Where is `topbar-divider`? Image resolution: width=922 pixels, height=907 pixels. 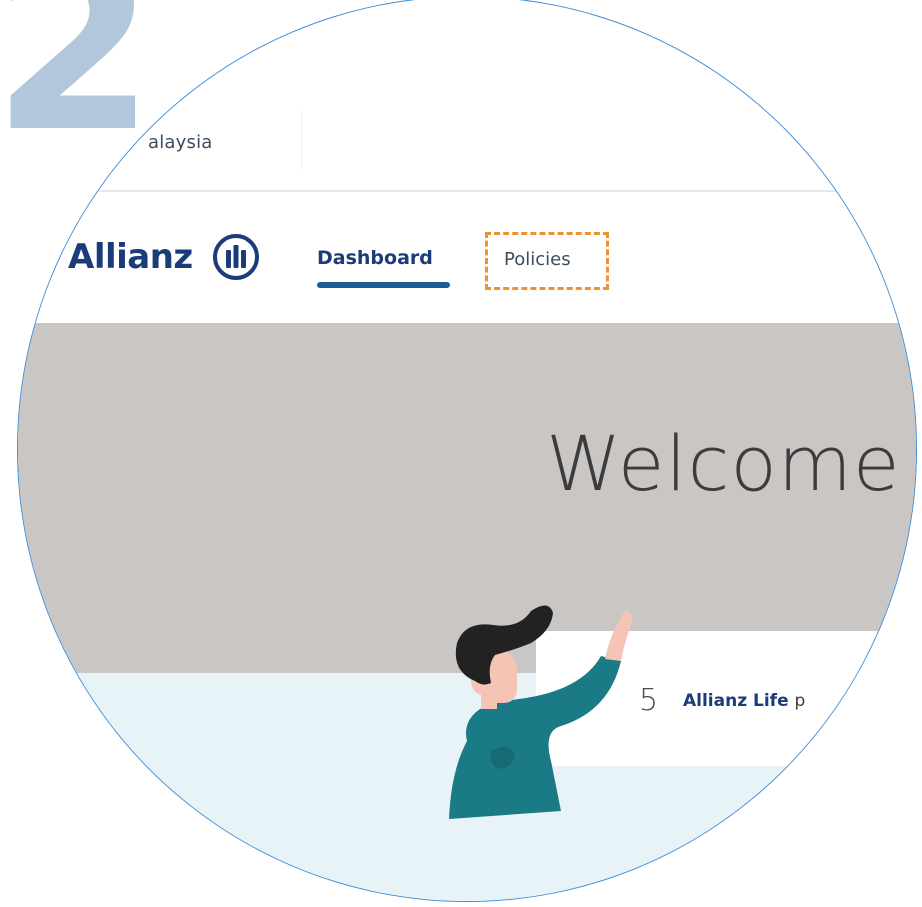 topbar-divider is located at coordinates (301, 141).